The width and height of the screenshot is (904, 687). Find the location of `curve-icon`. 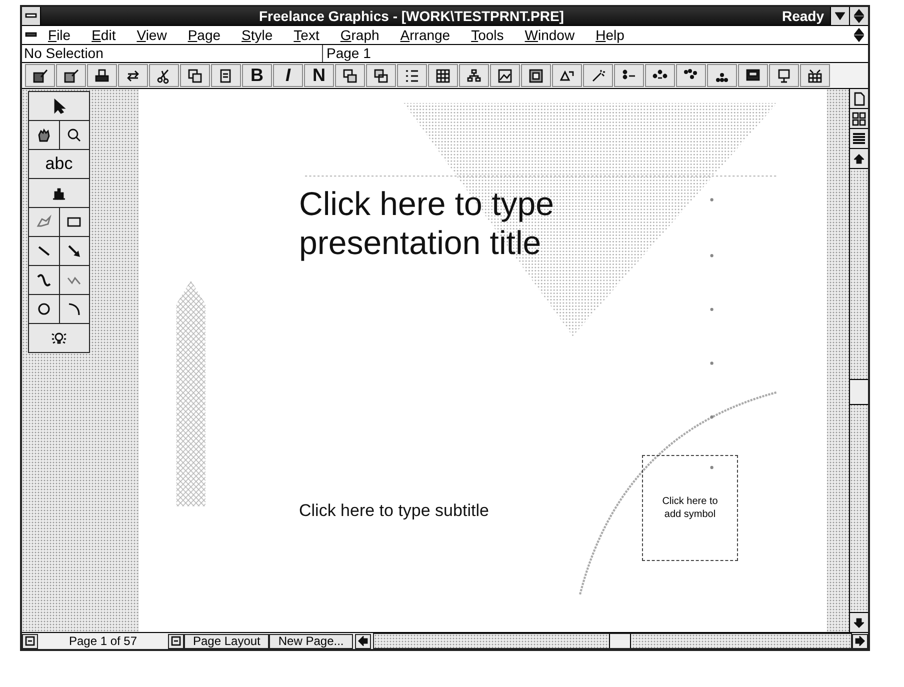

curve-icon is located at coordinates (44, 280).